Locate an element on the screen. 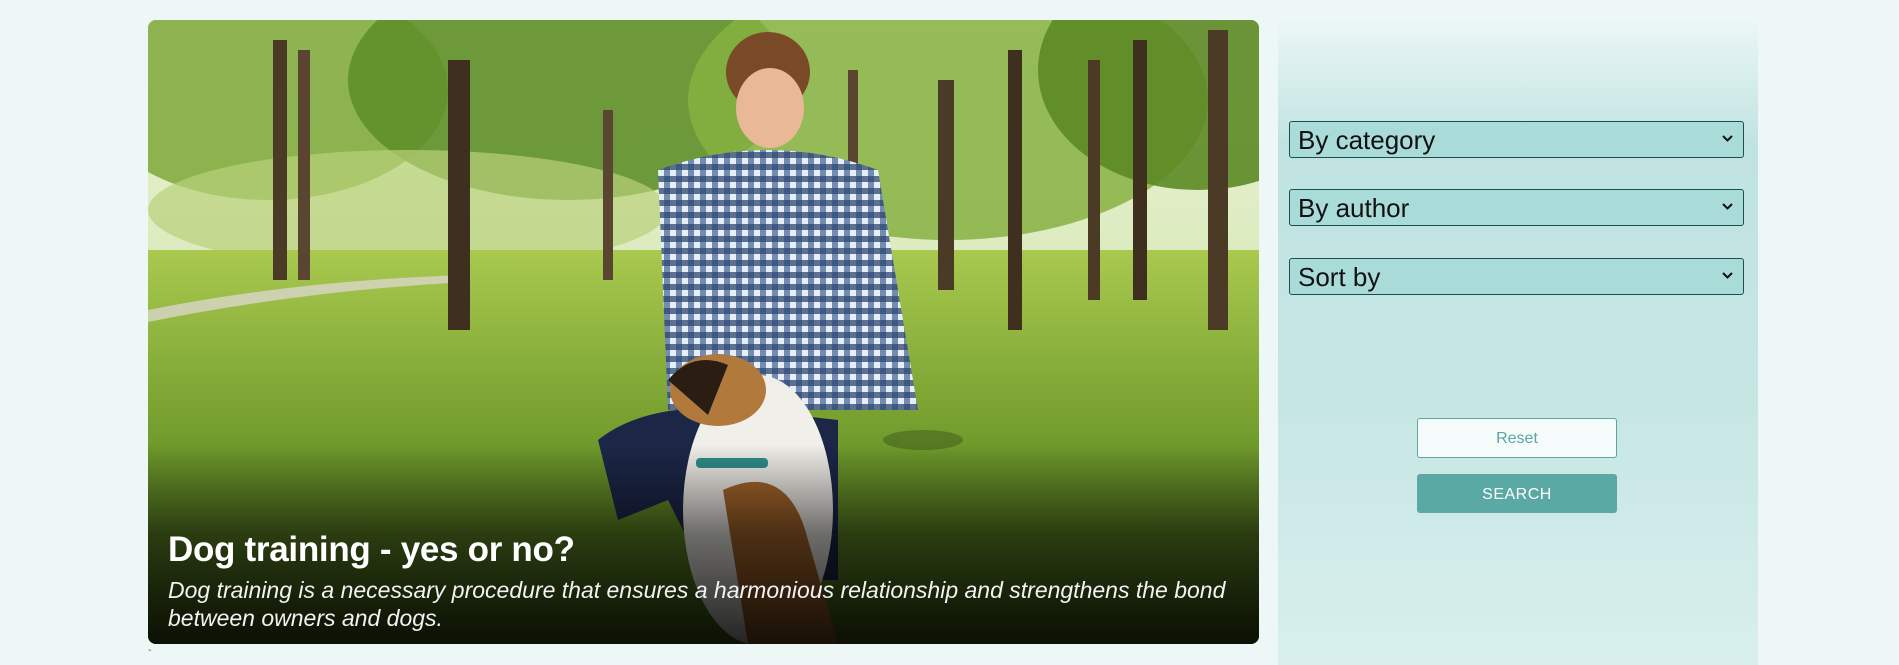  reset-button: Reset is located at coordinates (1517, 438).